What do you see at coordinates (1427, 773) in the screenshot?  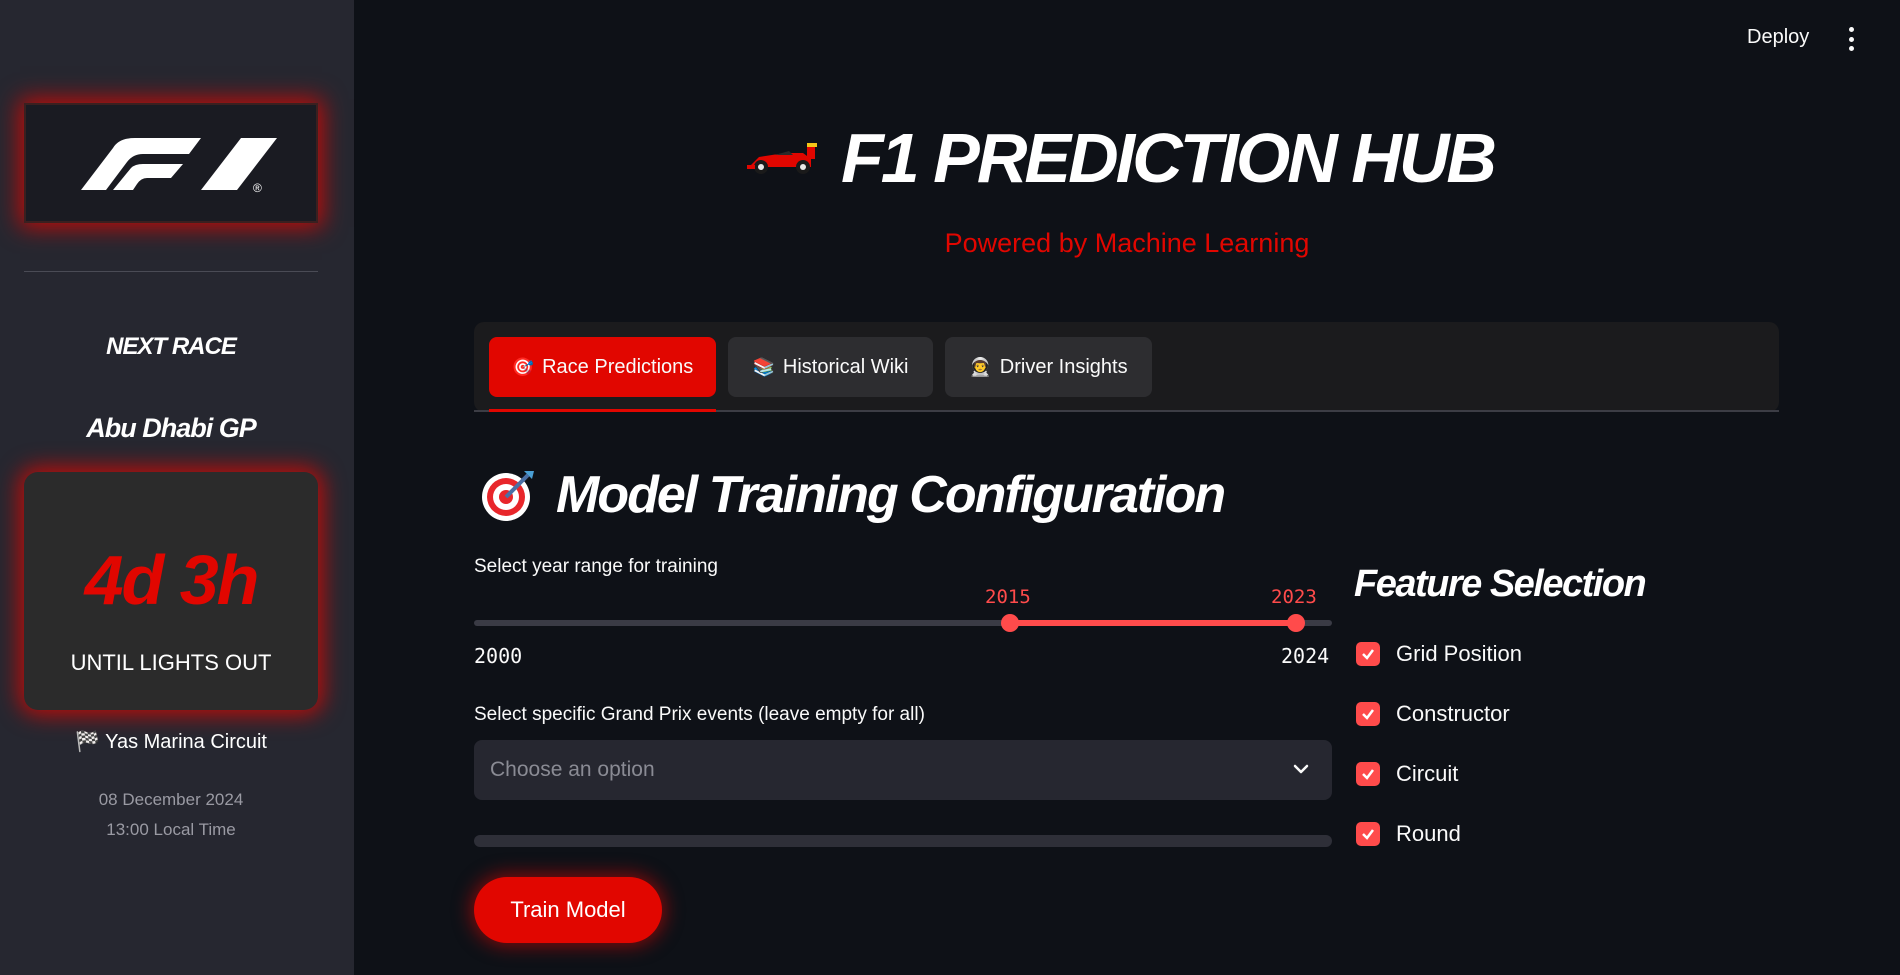 I see `feature-label: Circuit` at bounding box center [1427, 773].